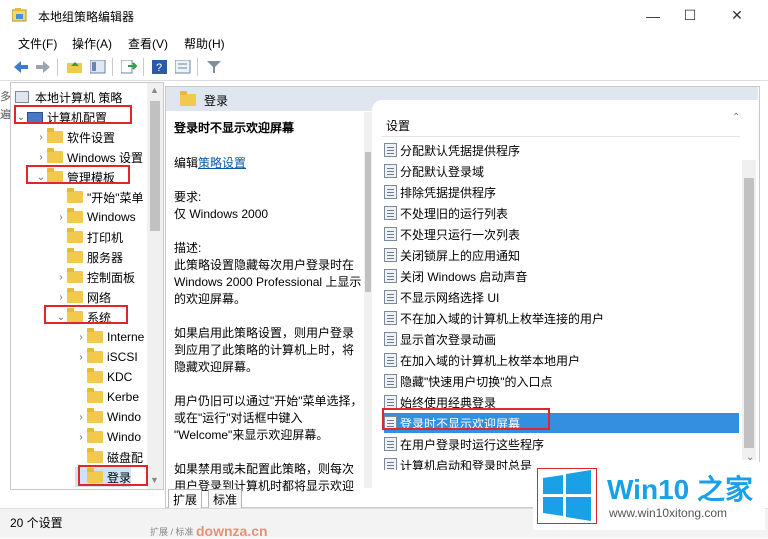 The image size is (768, 539). What do you see at coordinates (225, 499) in the screenshot?
I see `tab-standard: 标准` at bounding box center [225, 499].